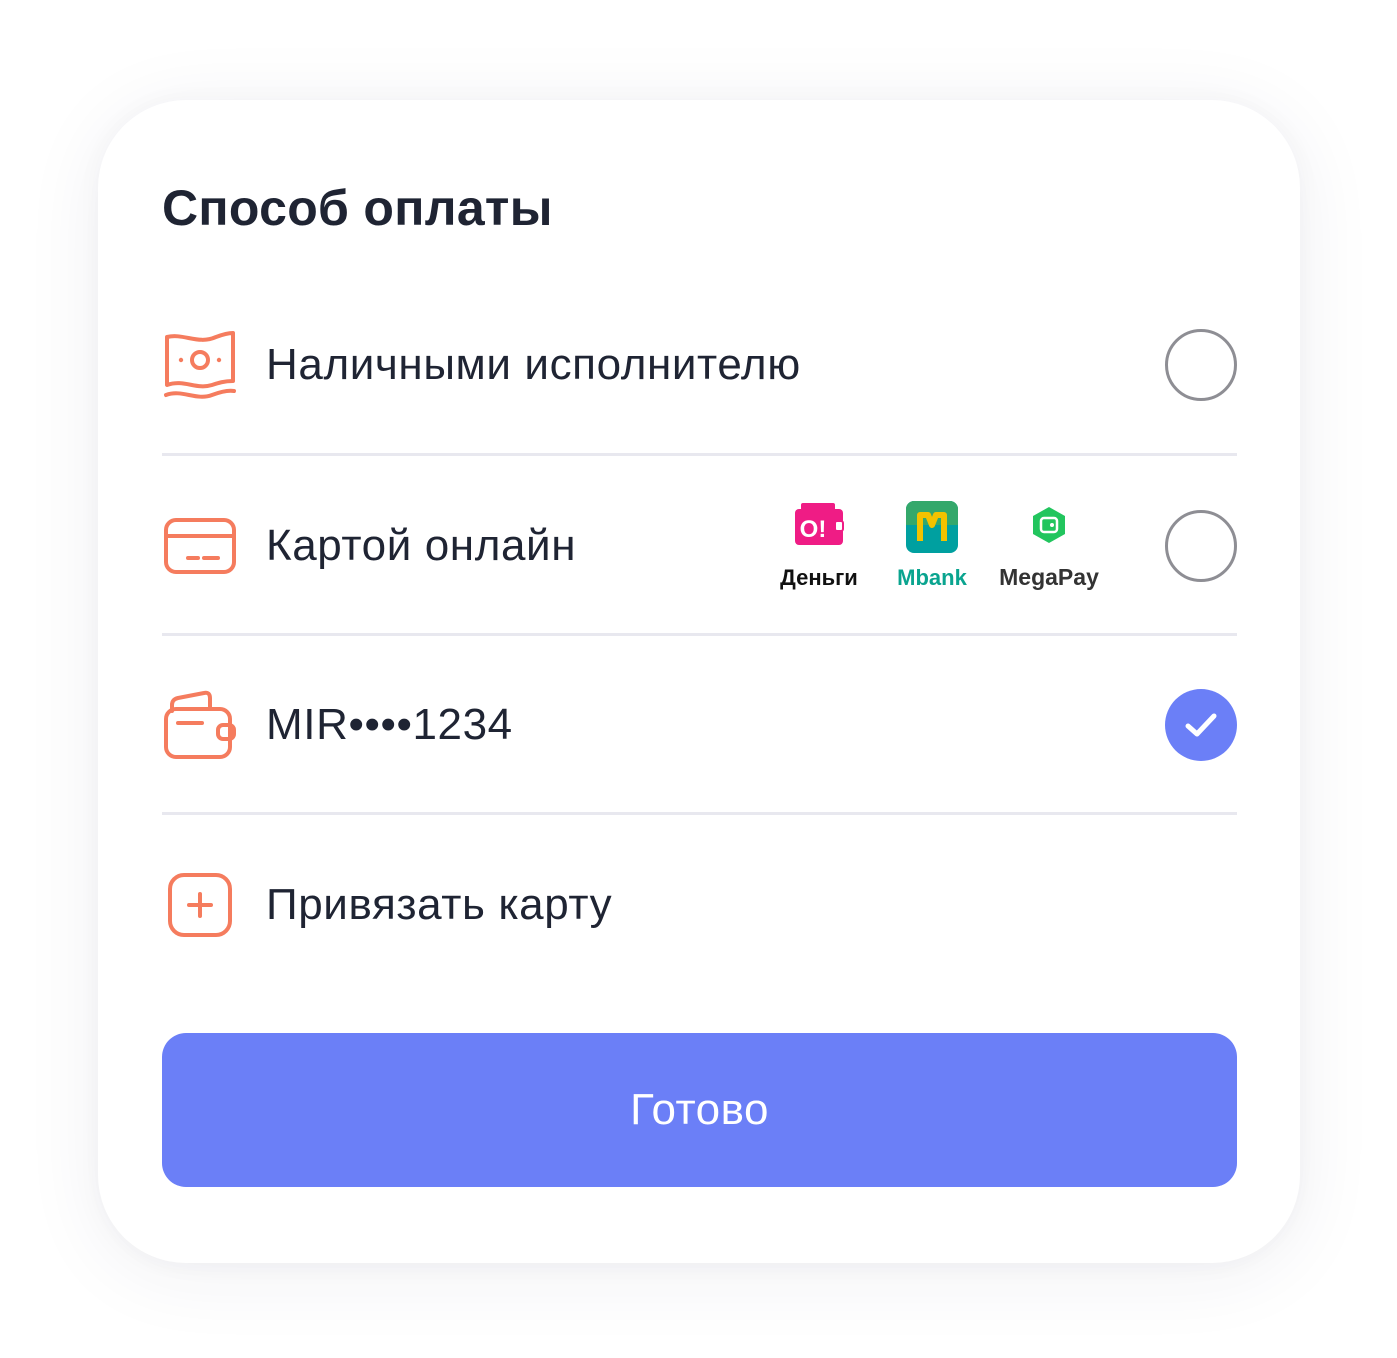 This screenshot has width=1397, height=1358. What do you see at coordinates (200, 546) in the screenshot?
I see `card-icon` at bounding box center [200, 546].